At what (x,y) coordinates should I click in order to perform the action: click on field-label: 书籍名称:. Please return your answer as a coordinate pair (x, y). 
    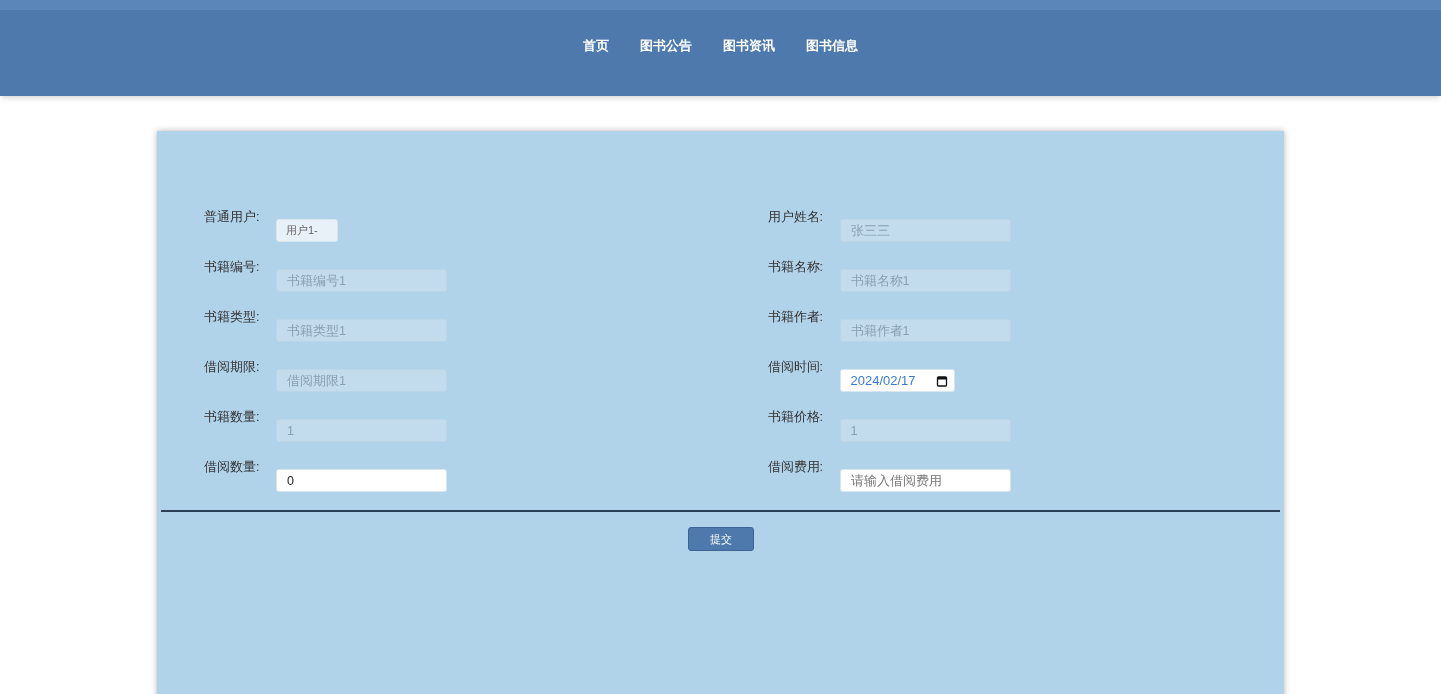
    Looking at the image, I should click on (795, 267).